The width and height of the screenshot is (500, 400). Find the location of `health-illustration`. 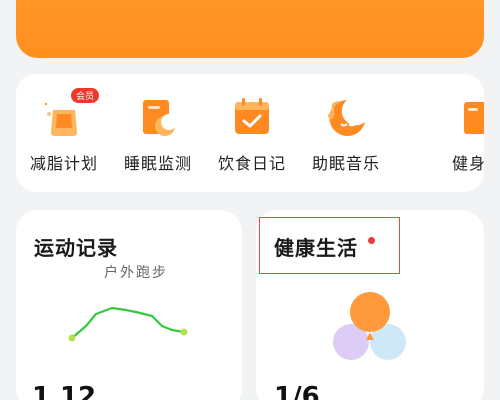

health-illustration is located at coordinates (369, 326).